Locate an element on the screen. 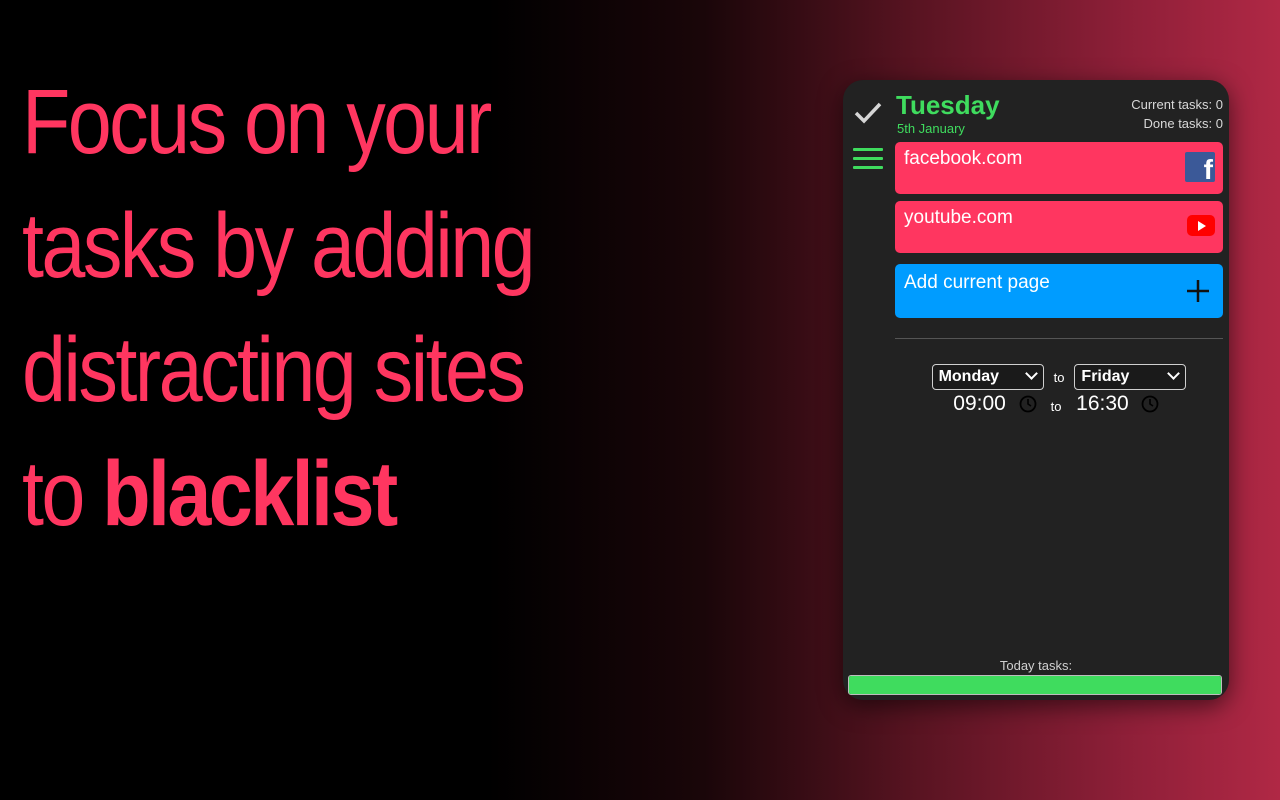 This screenshot has width=1280, height=800. divider is located at coordinates (1059, 338).